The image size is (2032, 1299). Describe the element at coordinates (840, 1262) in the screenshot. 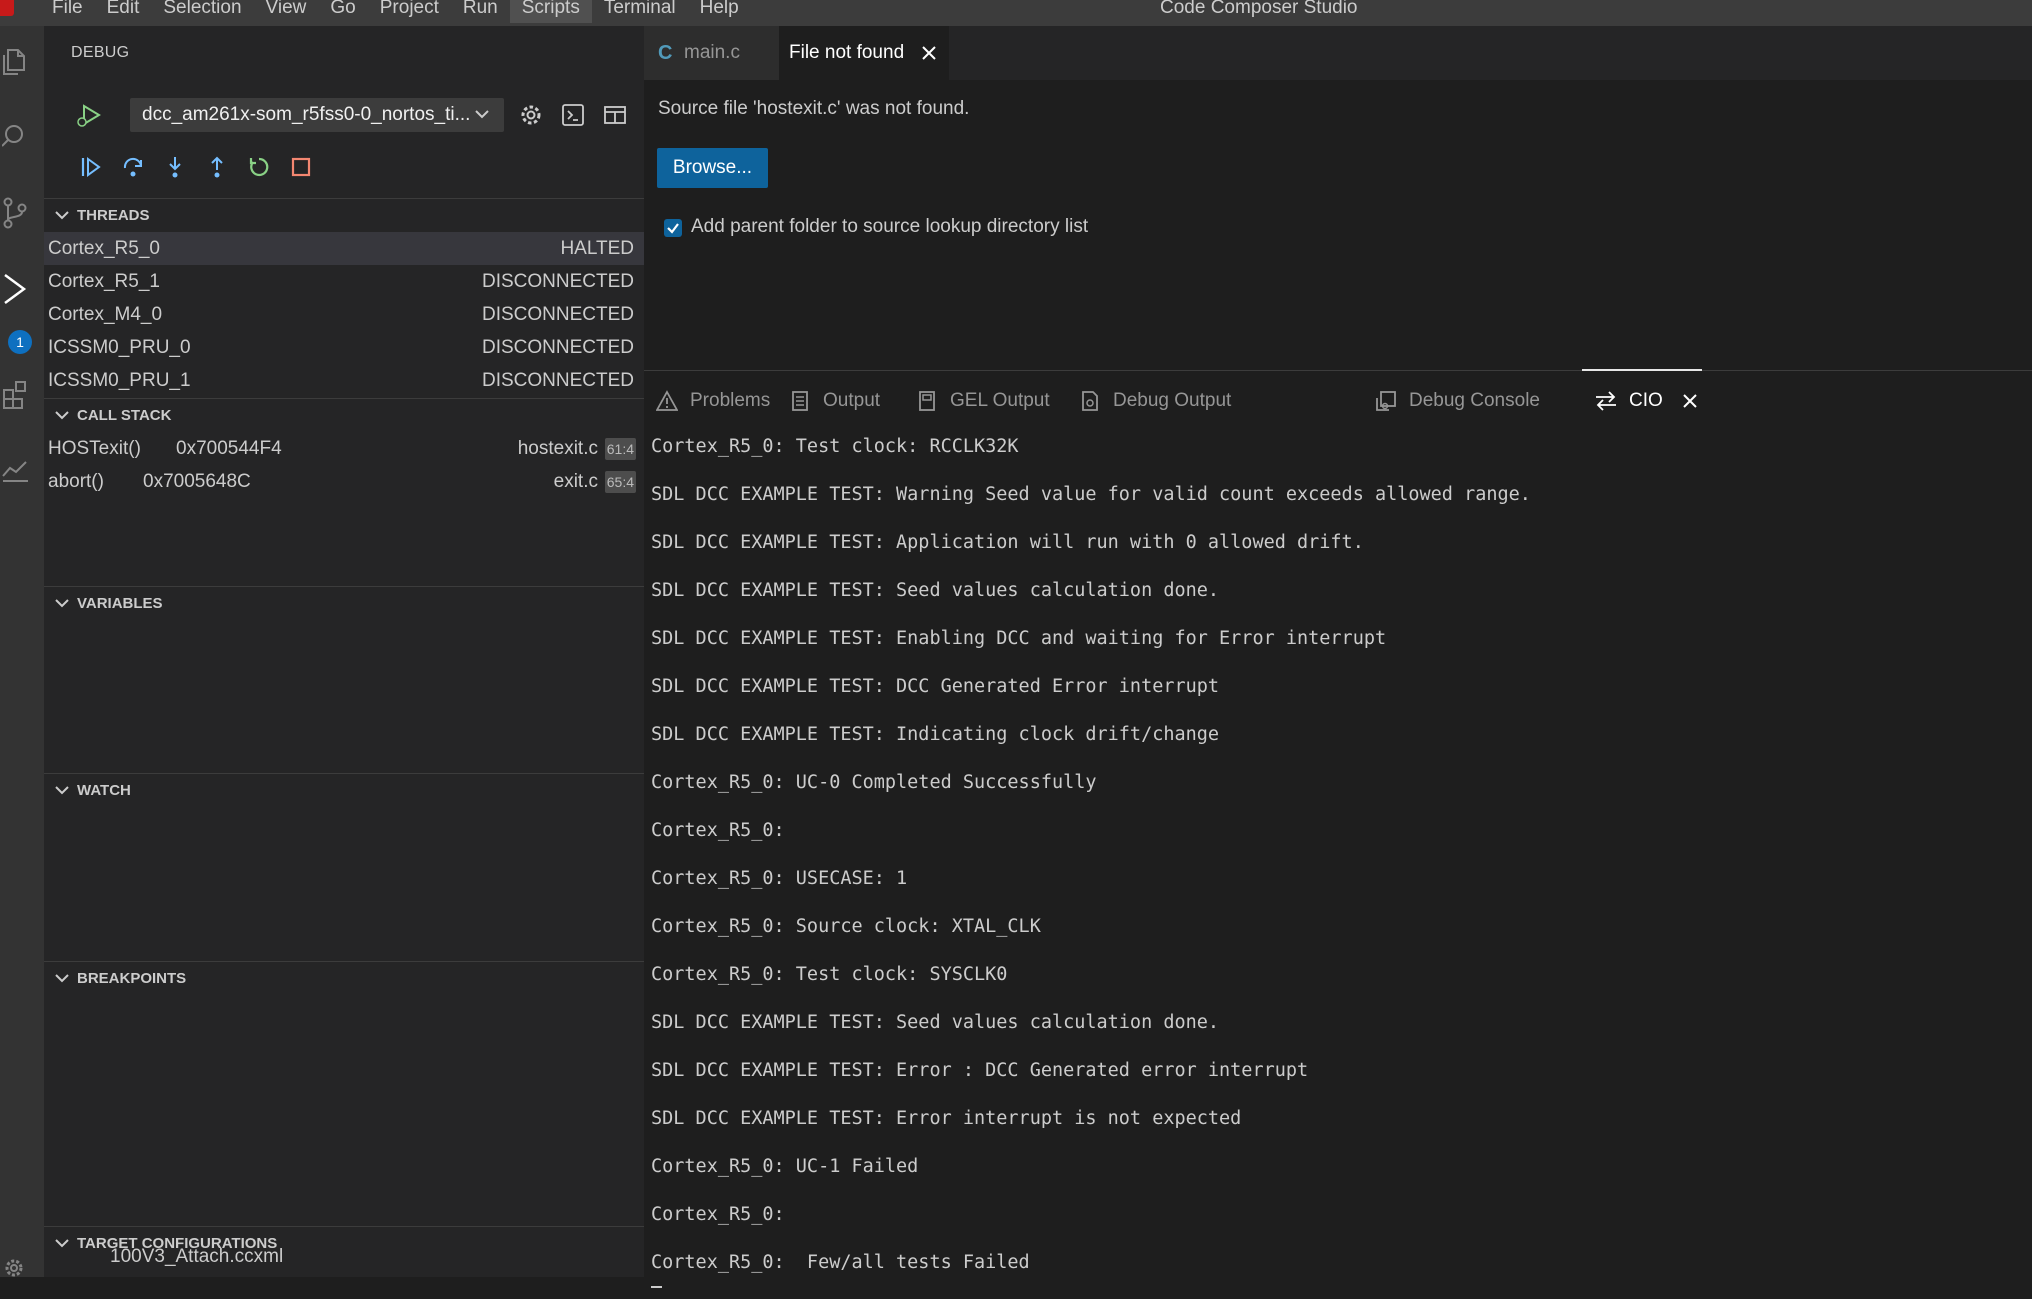

I see `console-line: Cortex_R5_0: Few/all tests Failed` at that location.